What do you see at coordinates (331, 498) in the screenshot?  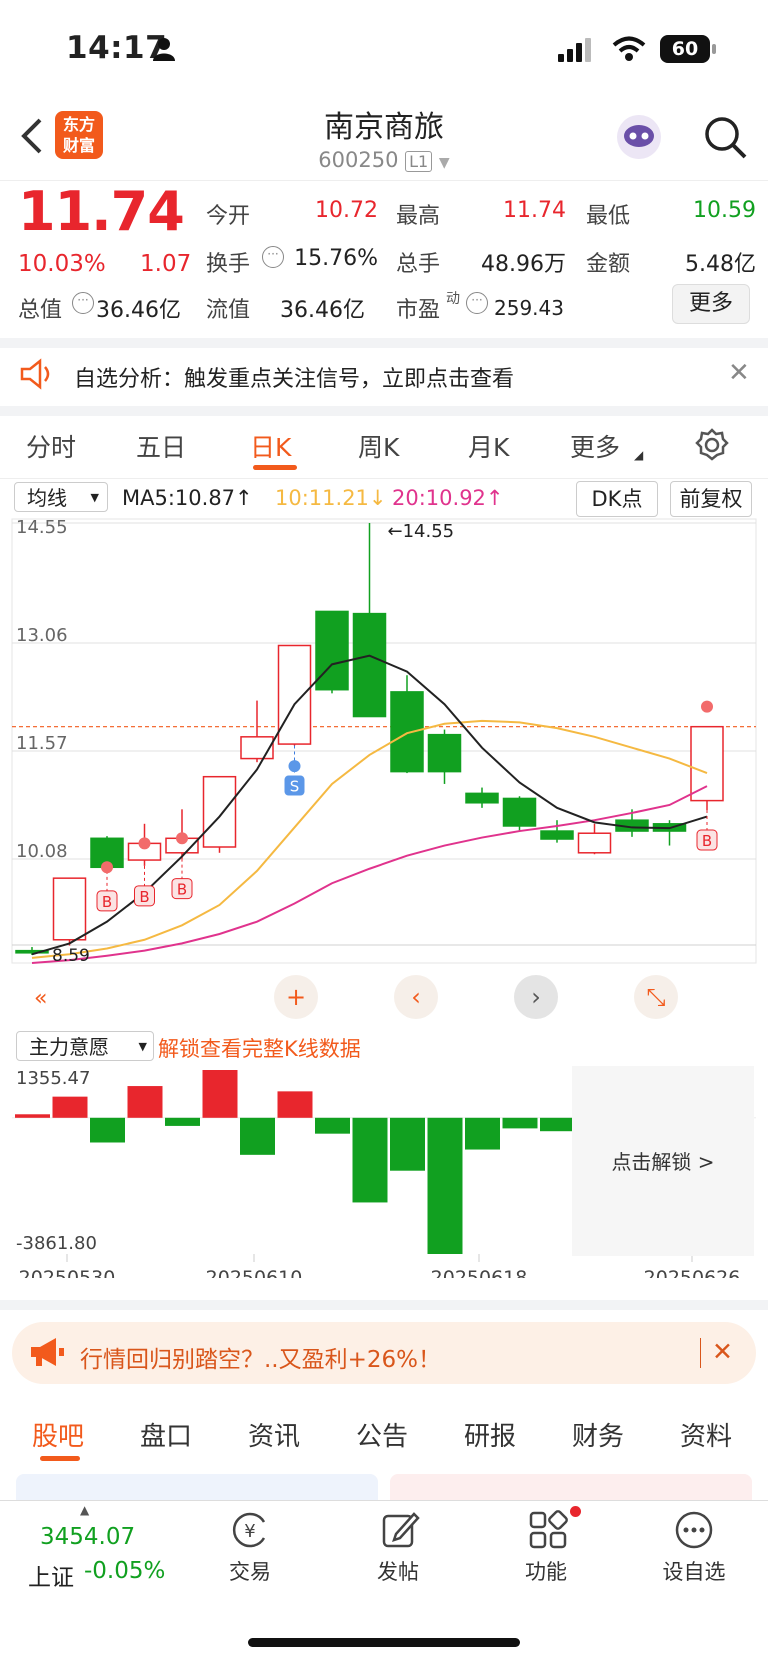 I see `ma10-label: 10:11.21↓` at bounding box center [331, 498].